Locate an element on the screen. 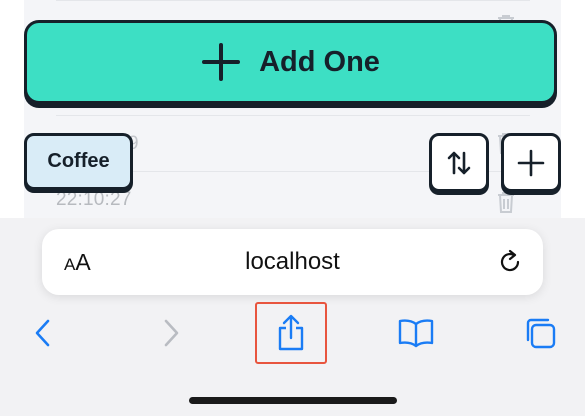 The image size is (585, 416). share-button is located at coordinates (291, 333).